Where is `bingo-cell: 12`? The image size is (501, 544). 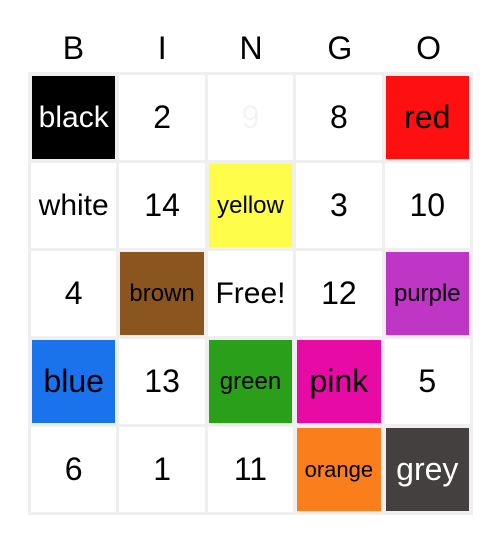
bingo-cell: 12 is located at coordinates (339, 293).